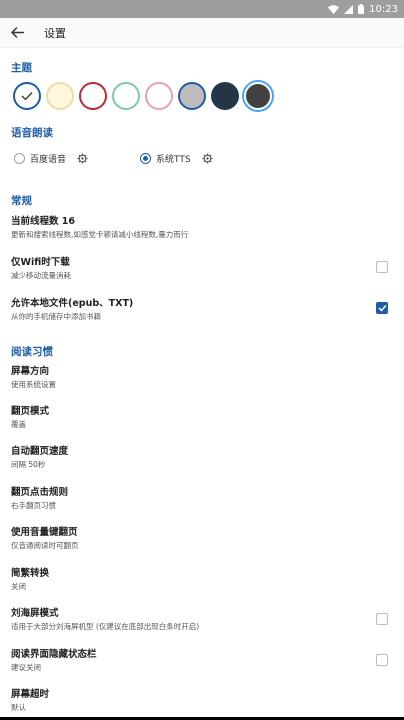  Describe the element at coordinates (18, 707) in the screenshot. I see `pref-timeout-summary: 默认` at that location.